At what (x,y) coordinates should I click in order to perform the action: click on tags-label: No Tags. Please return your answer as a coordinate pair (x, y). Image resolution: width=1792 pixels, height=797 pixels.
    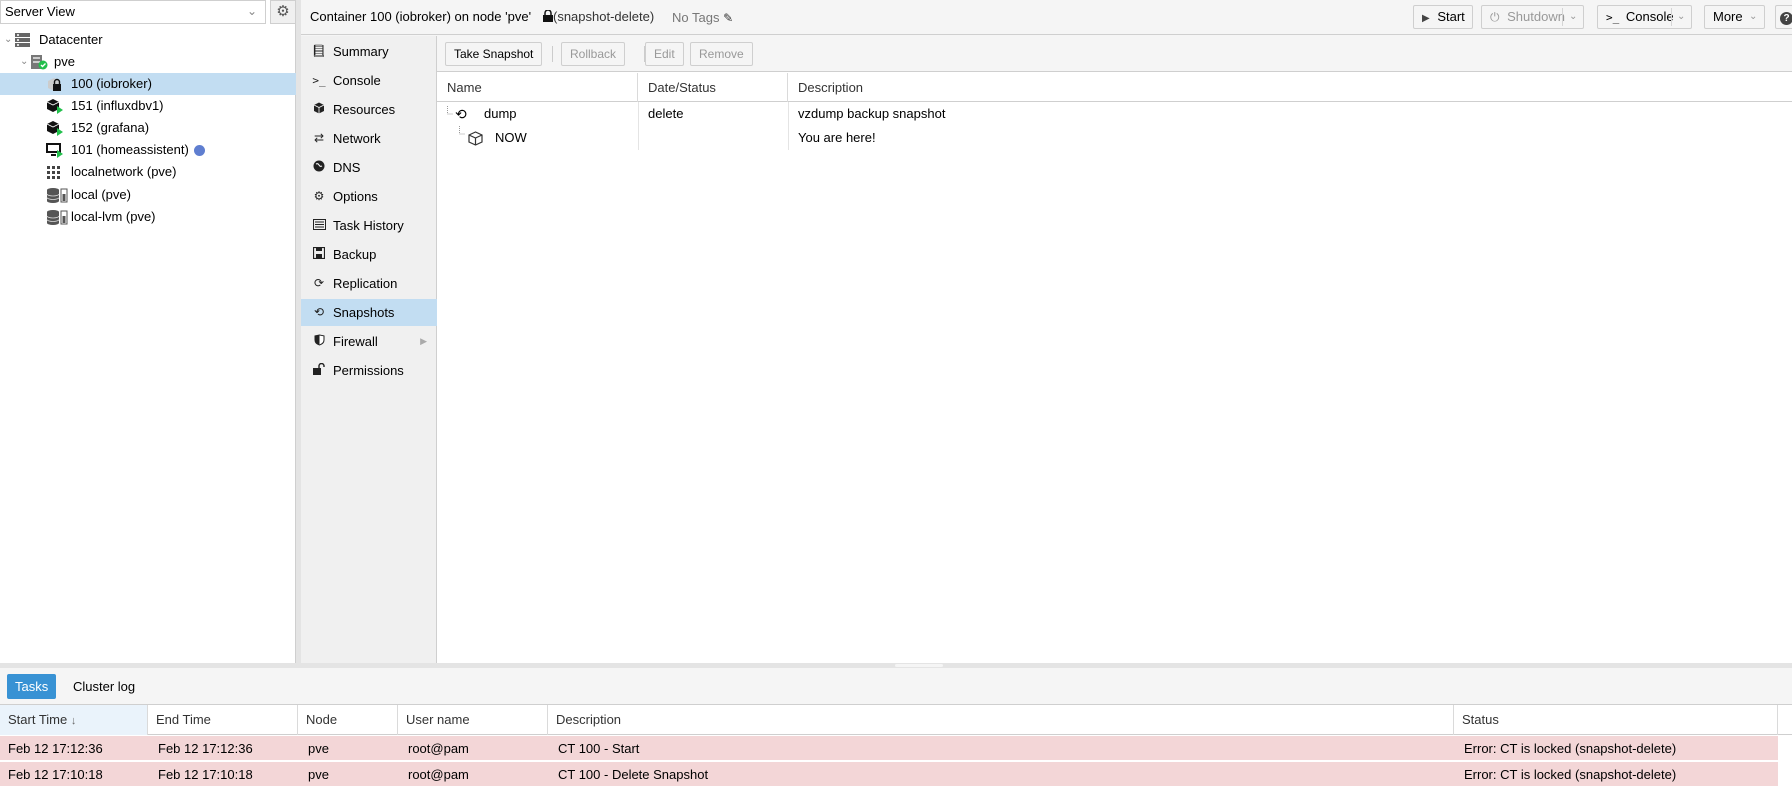
    Looking at the image, I should click on (696, 17).